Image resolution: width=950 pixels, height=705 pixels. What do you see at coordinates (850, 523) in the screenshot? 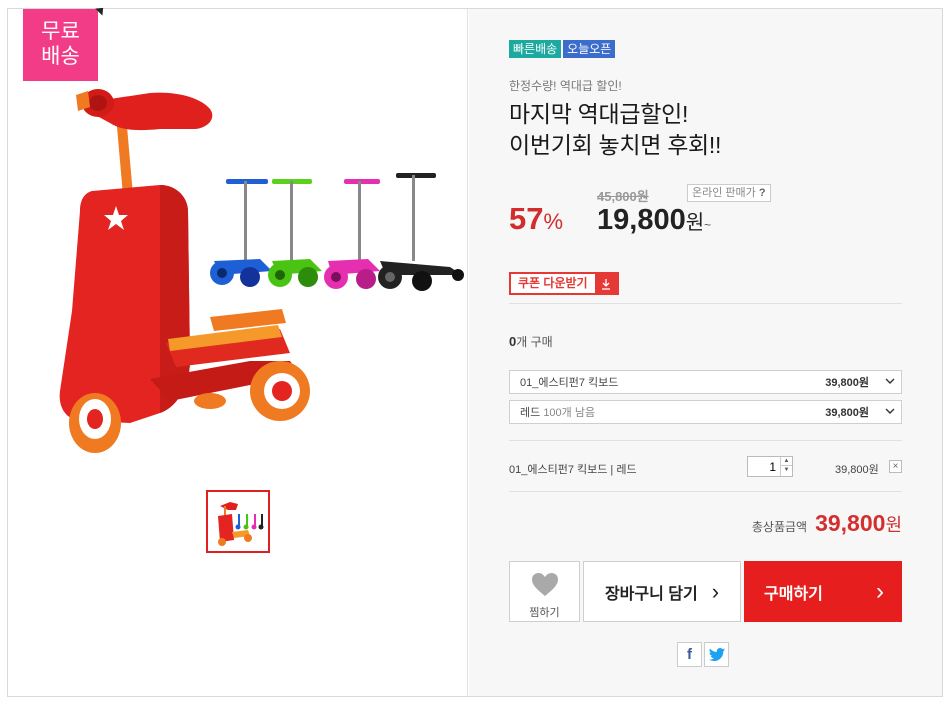
I see `total-amount: 39,800` at bounding box center [850, 523].